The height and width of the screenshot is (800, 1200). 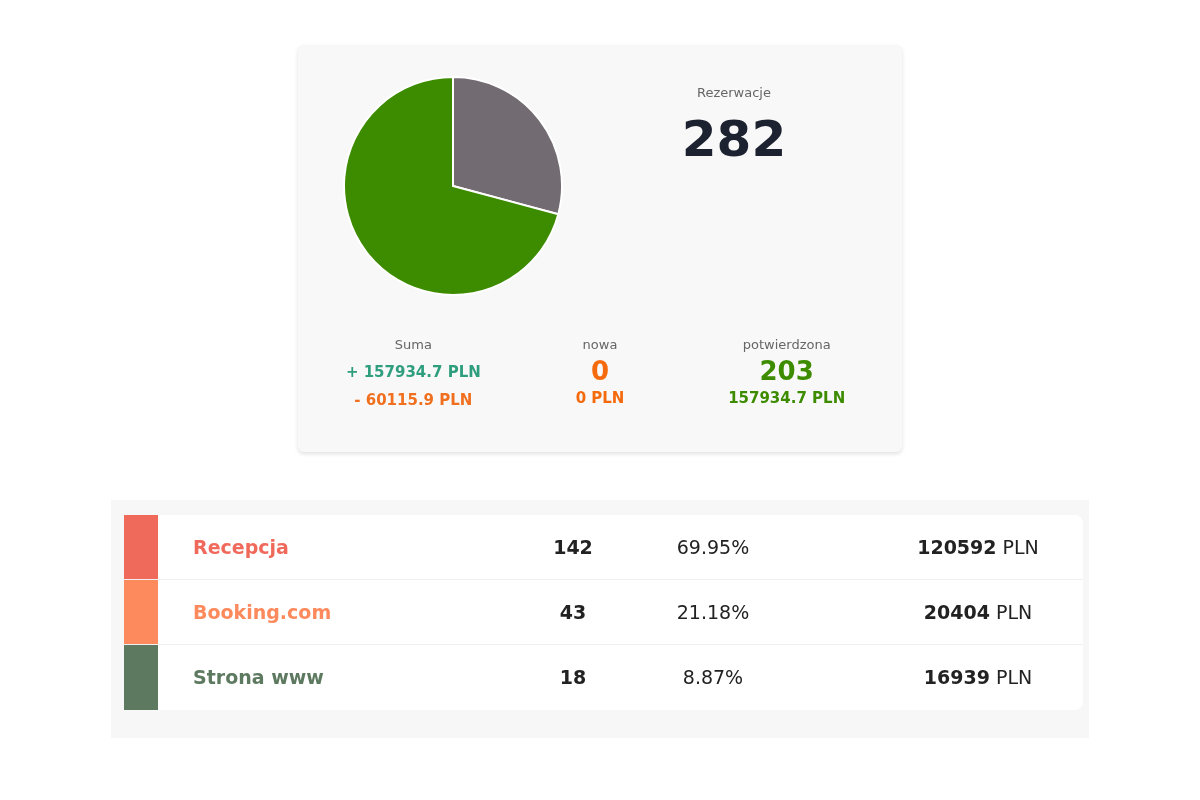 What do you see at coordinates (413, 400) in the screenshot?
I see `sum-amount: - 60115.9 PLN` at bounding box center [413, 400].